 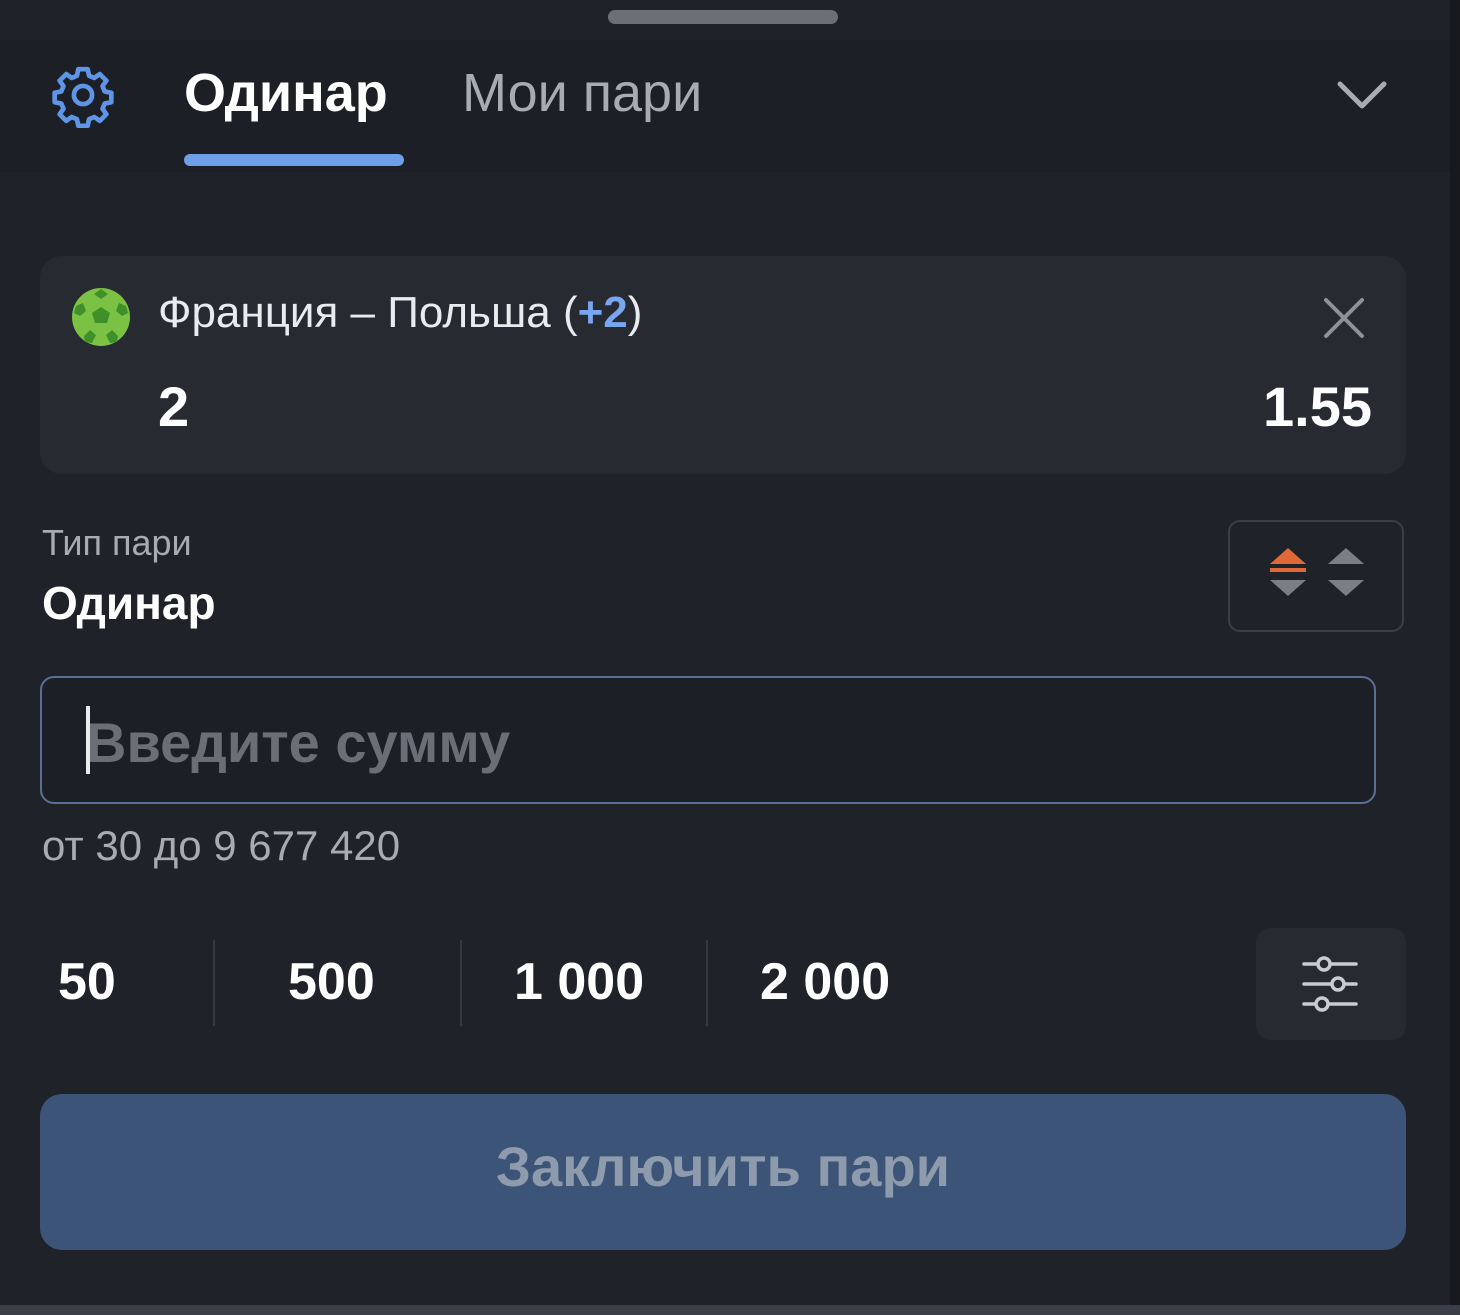 I want to click on quick-amount-button: 2 000, so click(x=825, y=982).